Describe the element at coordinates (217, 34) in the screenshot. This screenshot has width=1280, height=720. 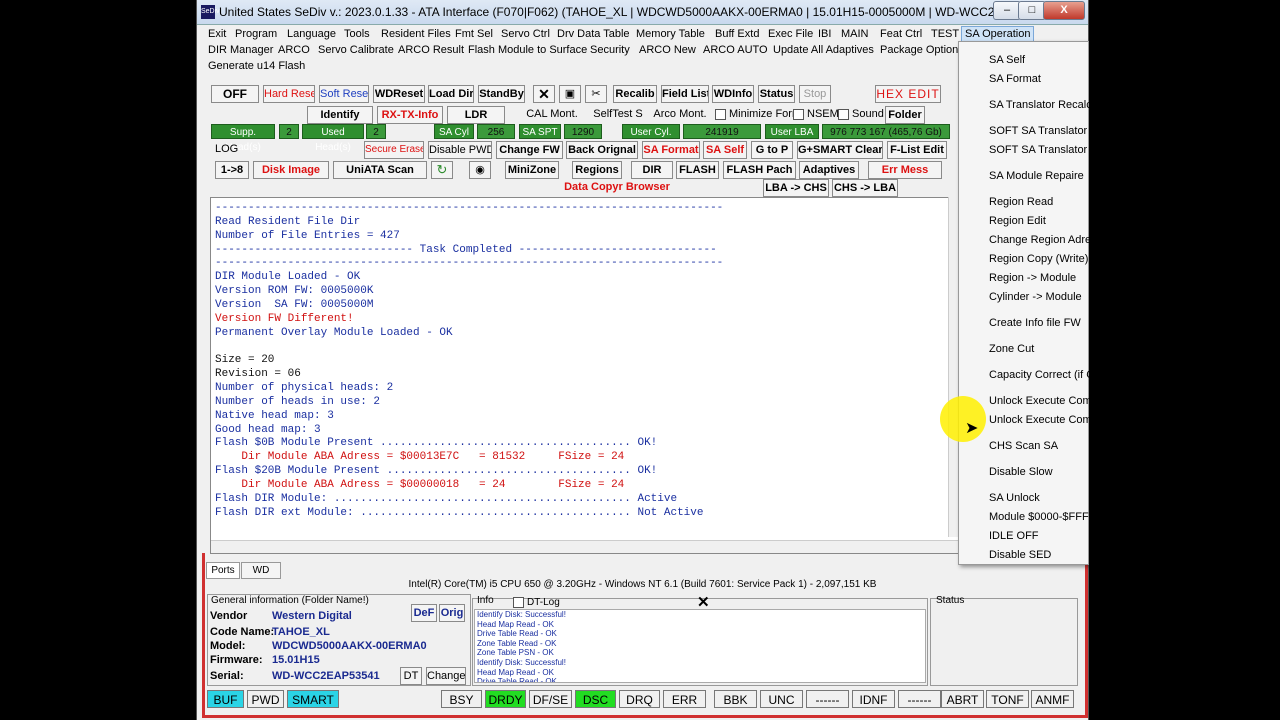
I see `menu-exit: Exit` at that location.